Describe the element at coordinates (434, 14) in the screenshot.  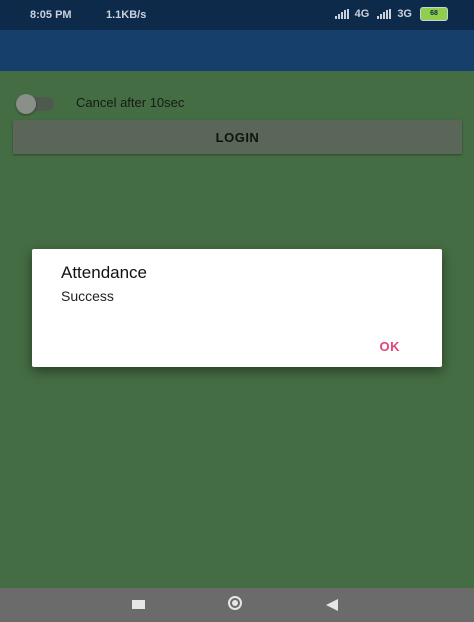
I see `battery-icon: 68` at that location.